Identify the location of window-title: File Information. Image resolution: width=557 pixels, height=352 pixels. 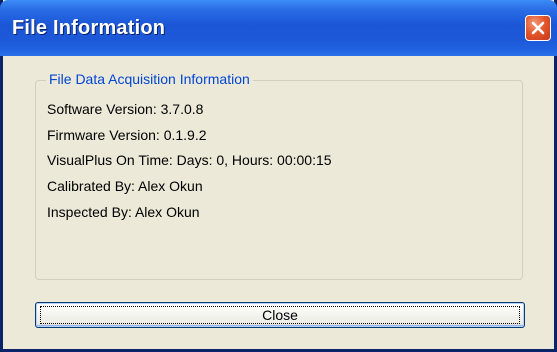
(89, 28).